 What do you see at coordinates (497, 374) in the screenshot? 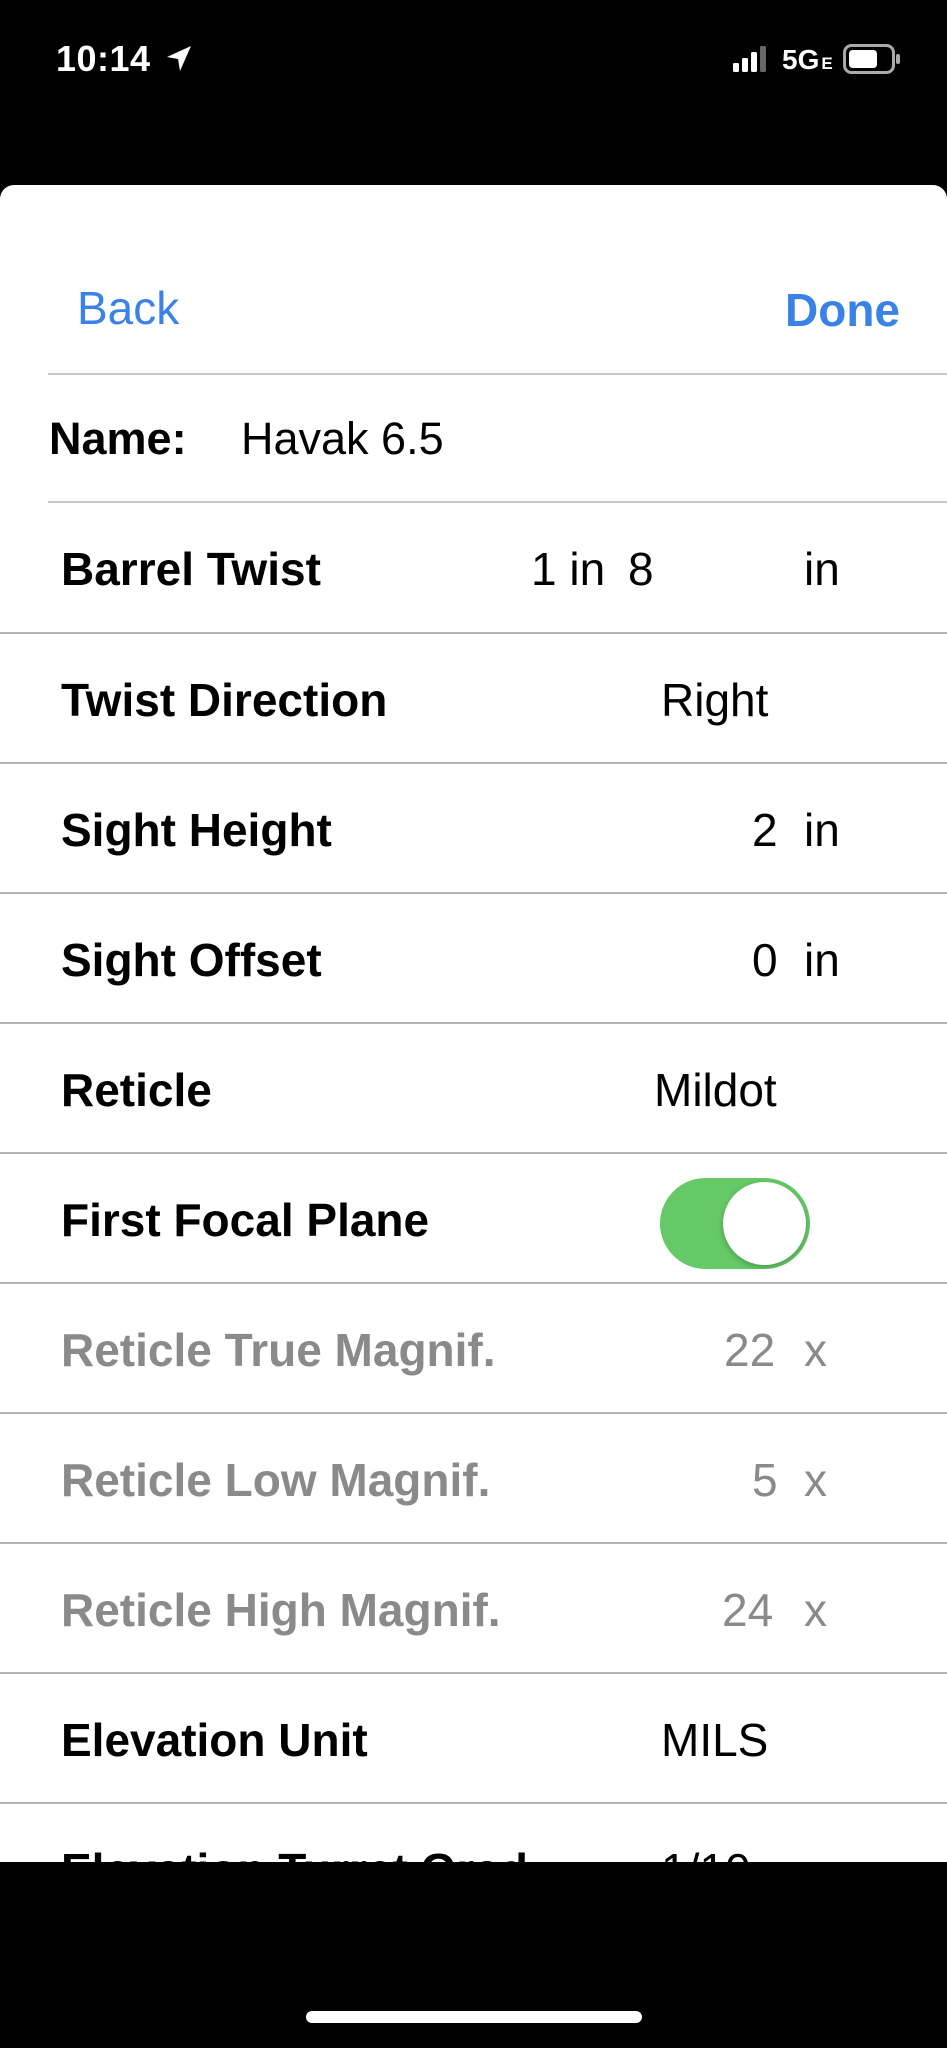
I see `divider` at bounding box center [497, 374].